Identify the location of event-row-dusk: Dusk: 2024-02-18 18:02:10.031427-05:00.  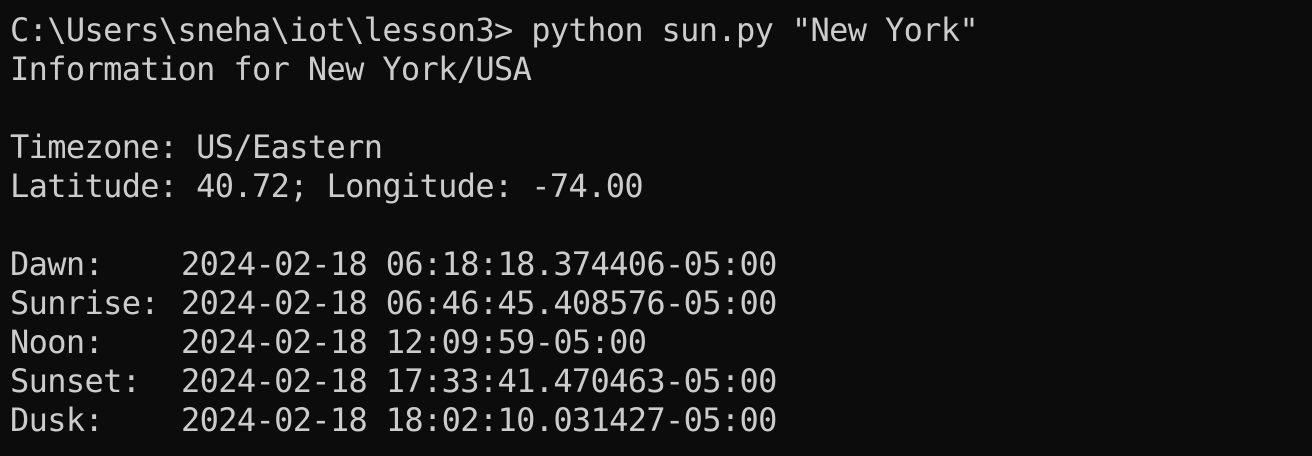
(661, 420).